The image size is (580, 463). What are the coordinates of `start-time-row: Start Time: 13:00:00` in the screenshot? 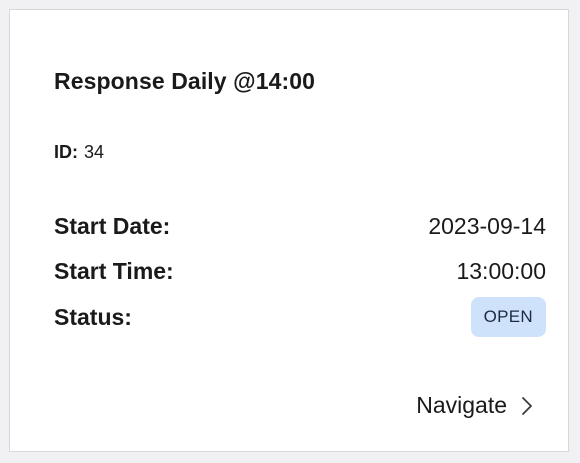 It's located at (300, 271).